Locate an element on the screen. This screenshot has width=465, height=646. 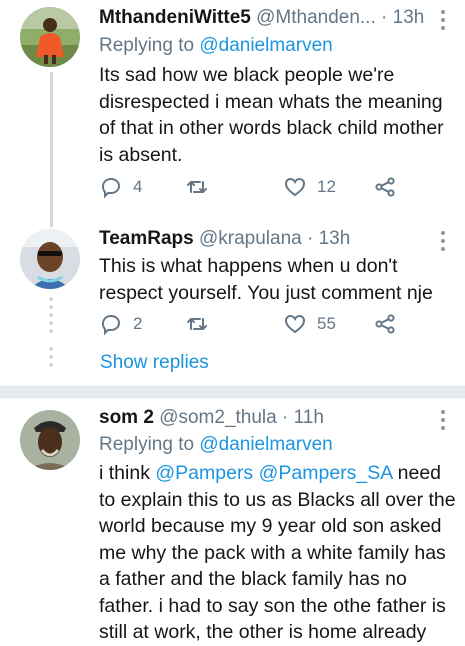
like-button: 12 is located at coordinates (309, 187).